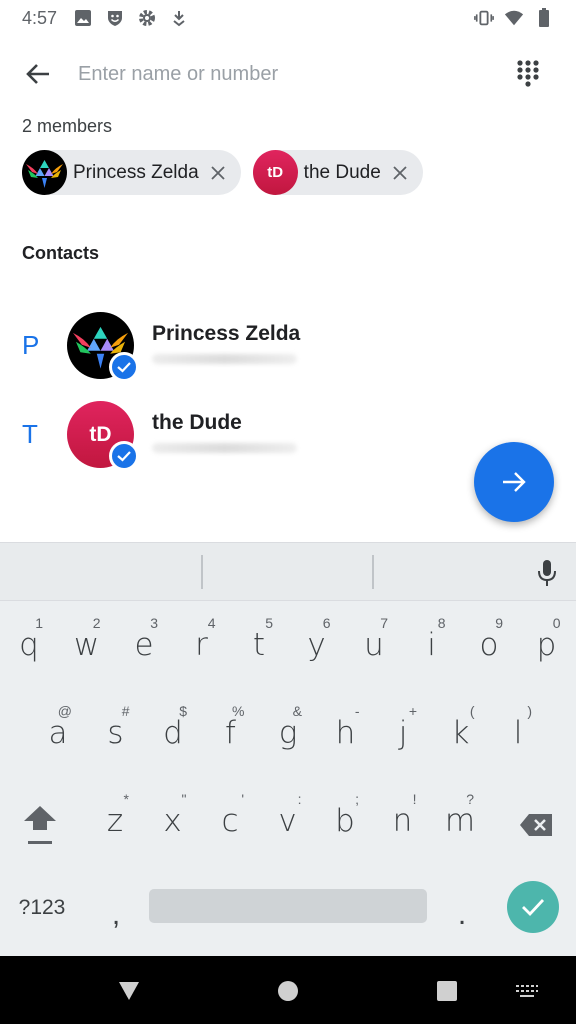 The image size is (576, 1024). I want to click on key-hint: %, so click(238, 711).